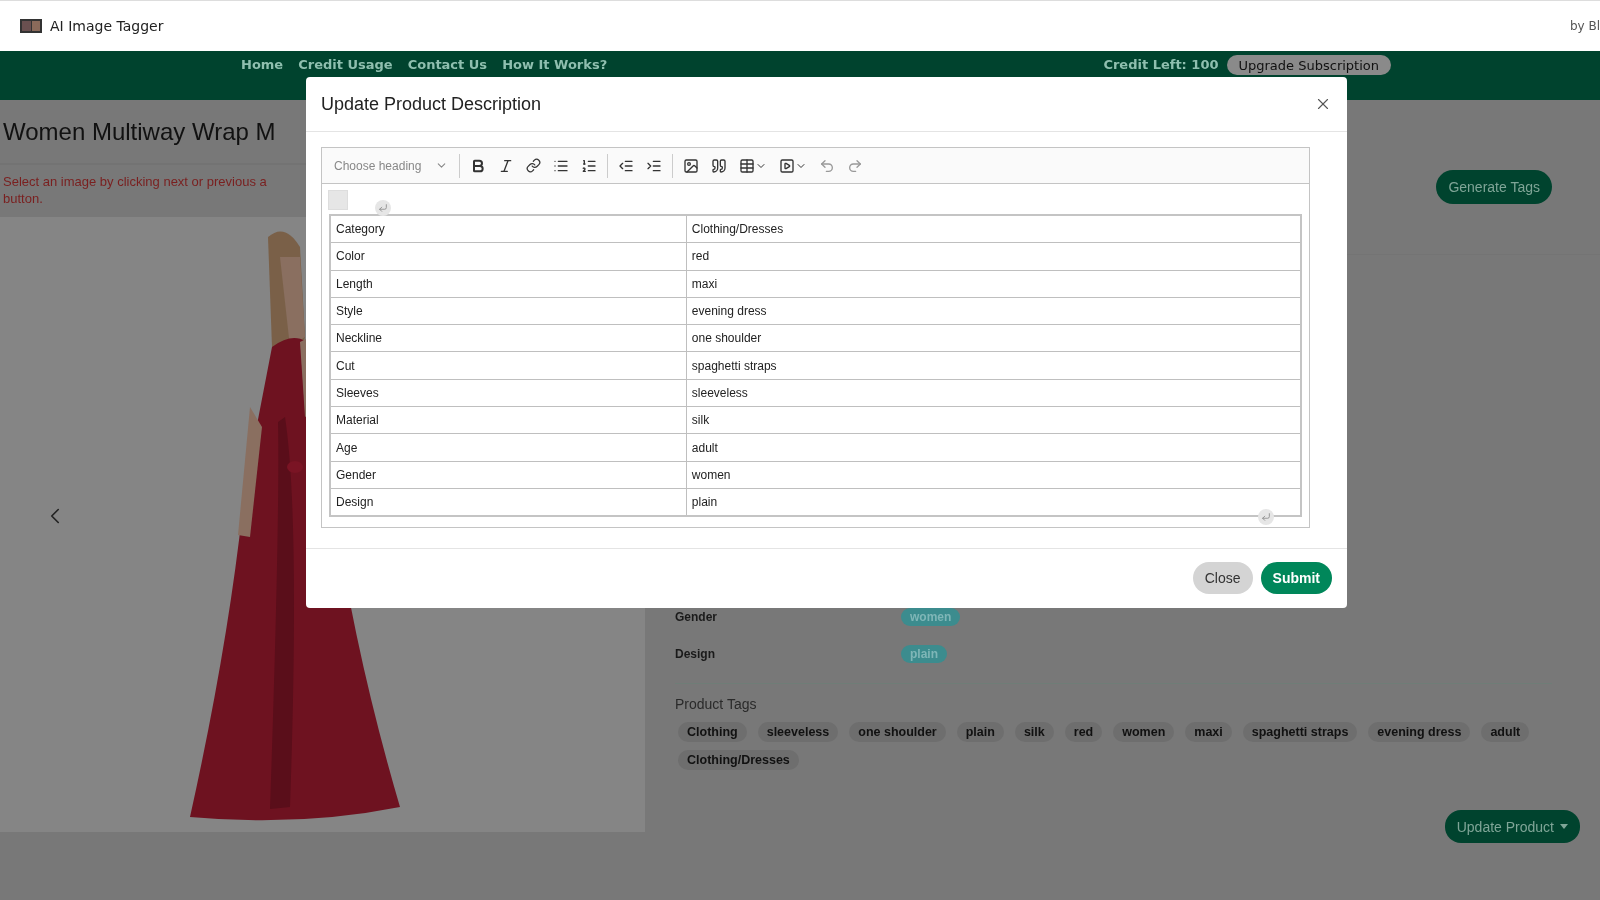  Describe the element at coordinates (447, 65) in the screenshot. I see `nav-link: Contact Us` at that location.